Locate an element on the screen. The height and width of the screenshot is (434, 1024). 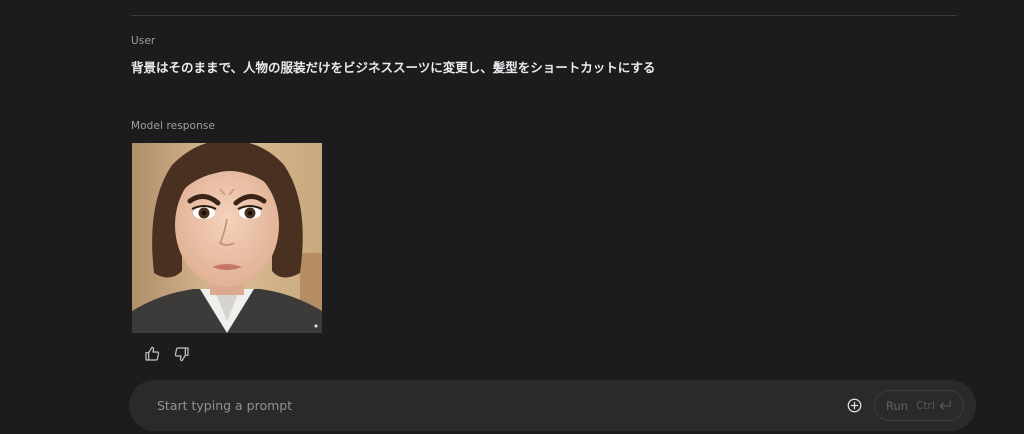
thumb-down-icon is located at coordinates (181, 354).